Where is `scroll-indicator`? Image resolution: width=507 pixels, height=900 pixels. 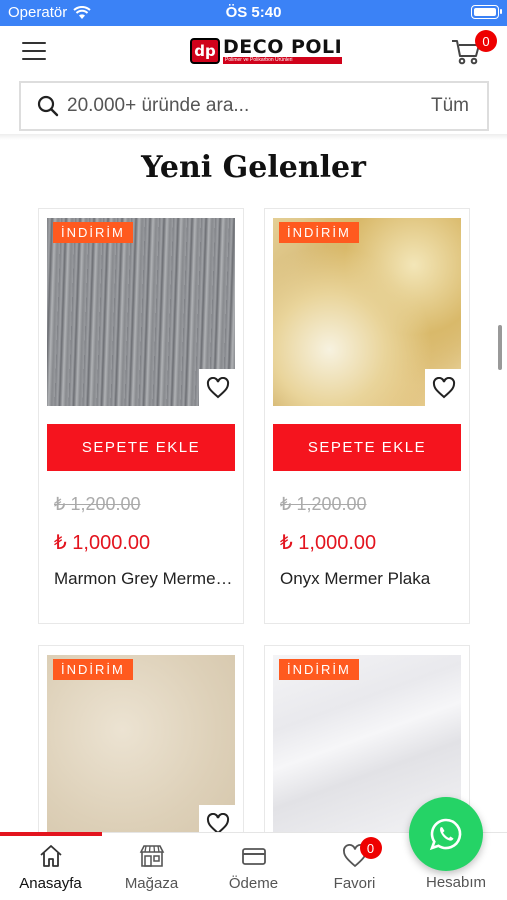
scroll-indicator is located at coordinates (500, 347).